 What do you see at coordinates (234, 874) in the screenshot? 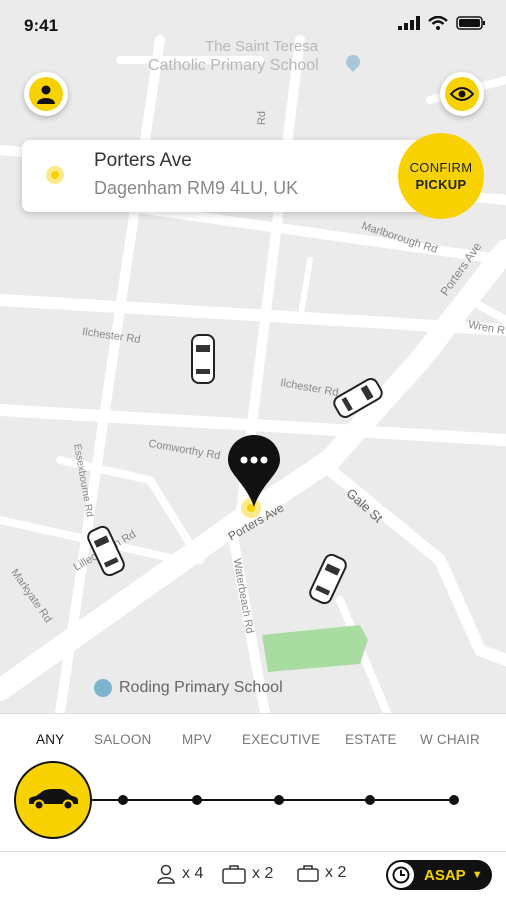
I see `suitcase-large-icon` at bounding box center [234, 874].